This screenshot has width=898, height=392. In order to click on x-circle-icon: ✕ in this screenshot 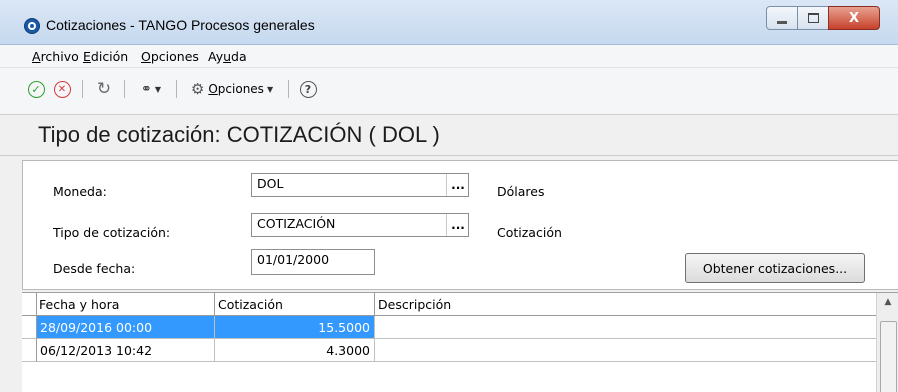, I will do `click(62, 89)`.